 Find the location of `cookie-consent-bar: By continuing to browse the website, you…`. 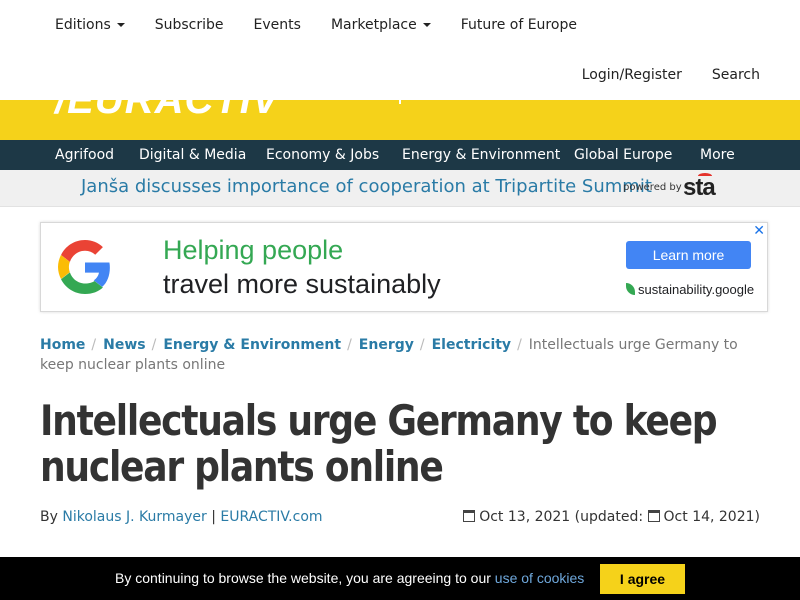

cookie-consent-bar: By continuing to browse the website, you… is located at coordinates (400, 578).